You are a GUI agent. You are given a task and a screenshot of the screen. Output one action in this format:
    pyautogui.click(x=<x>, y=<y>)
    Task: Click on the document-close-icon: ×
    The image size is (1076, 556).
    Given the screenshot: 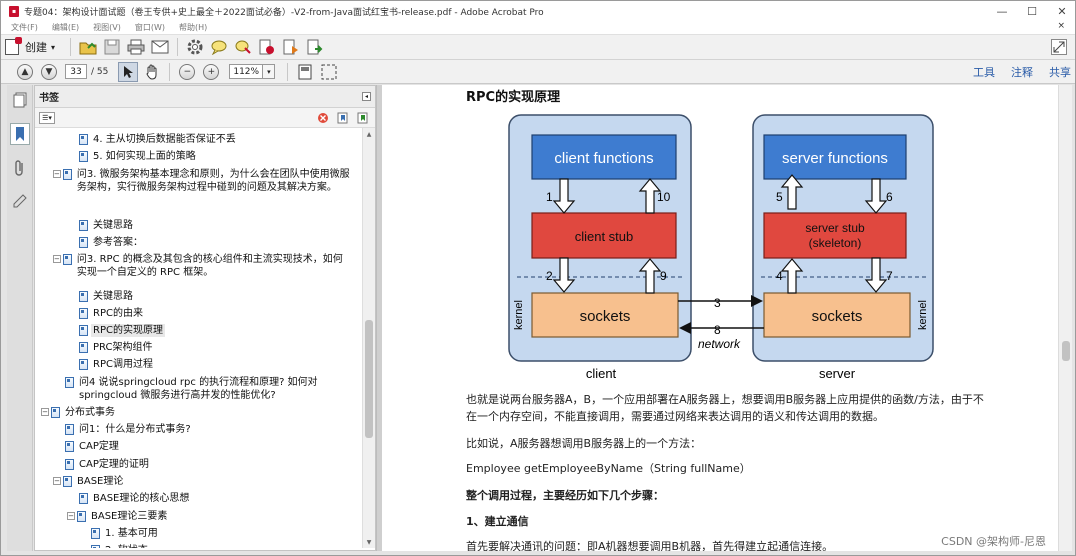 What is the action you would take?
    pyautogui.click(x=1061, y=26)
    